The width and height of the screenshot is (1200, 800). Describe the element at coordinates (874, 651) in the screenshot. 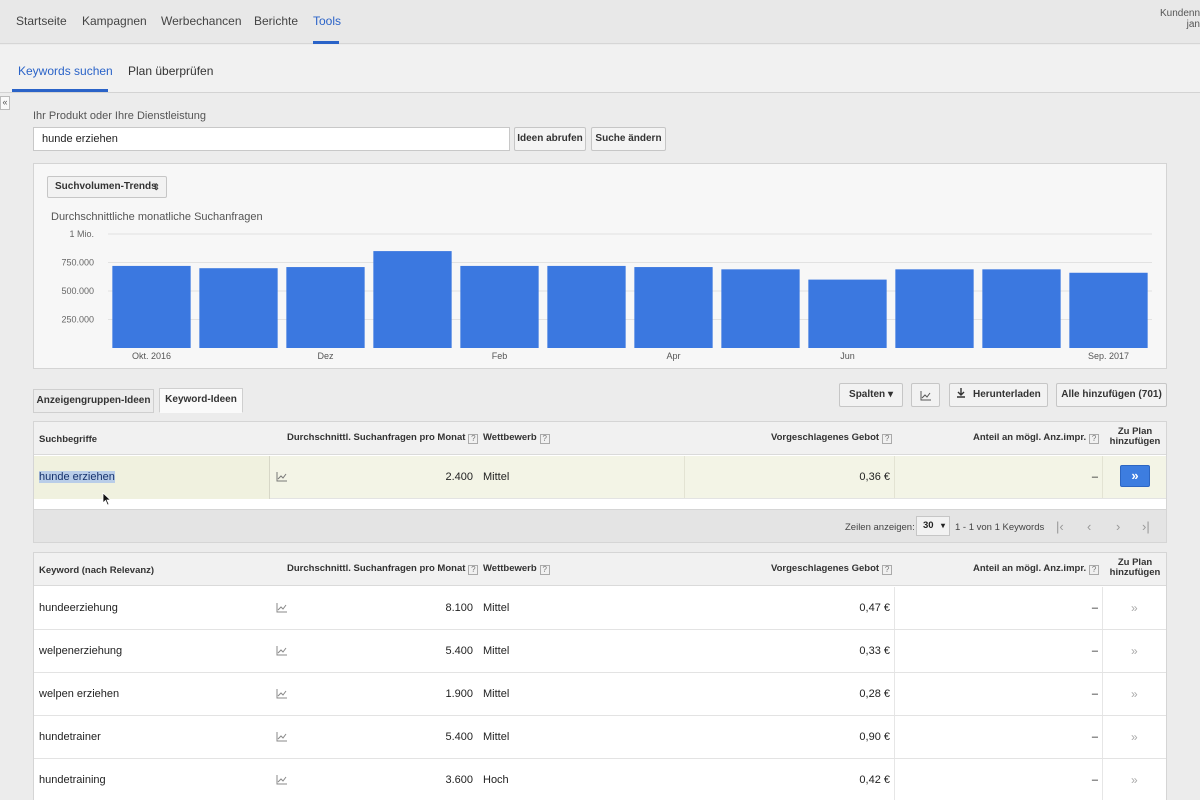

I see `bid-value: 0,33 €` at that location.